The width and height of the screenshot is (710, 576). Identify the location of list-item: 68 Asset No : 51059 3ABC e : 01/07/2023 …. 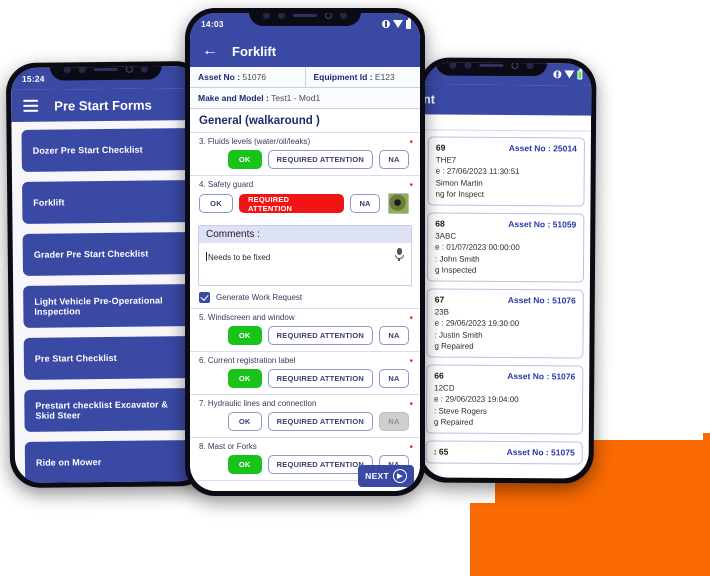
(505, 247).